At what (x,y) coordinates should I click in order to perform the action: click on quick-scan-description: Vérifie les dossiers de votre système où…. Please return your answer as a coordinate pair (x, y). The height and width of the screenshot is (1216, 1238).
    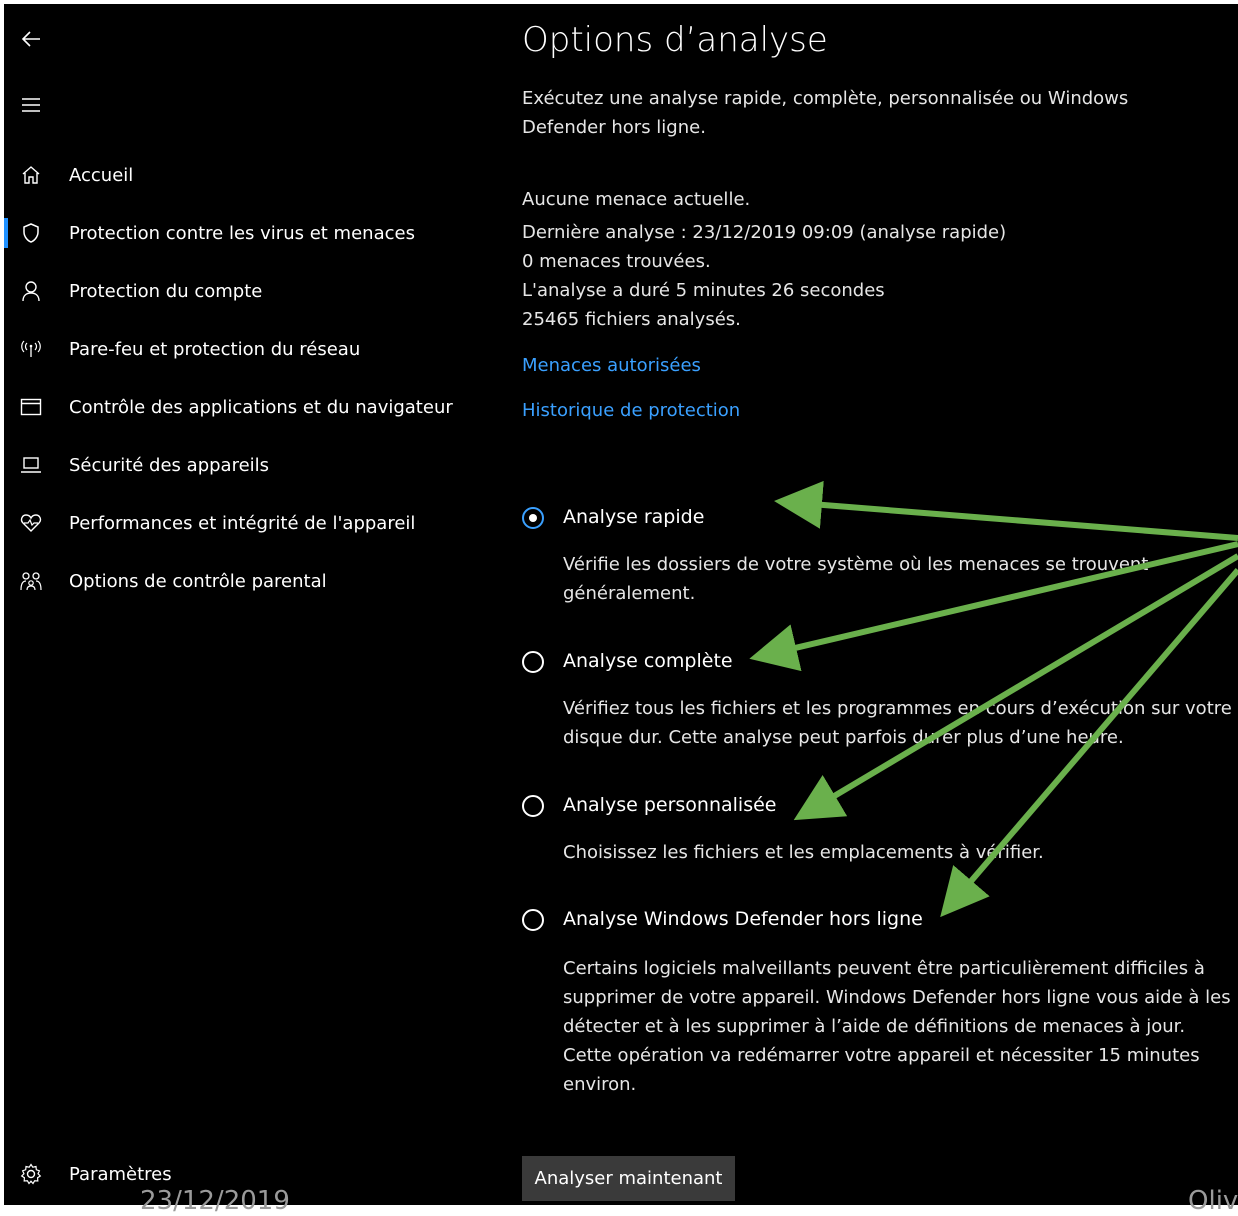
    Looking at the image, I should click on (856, 579).